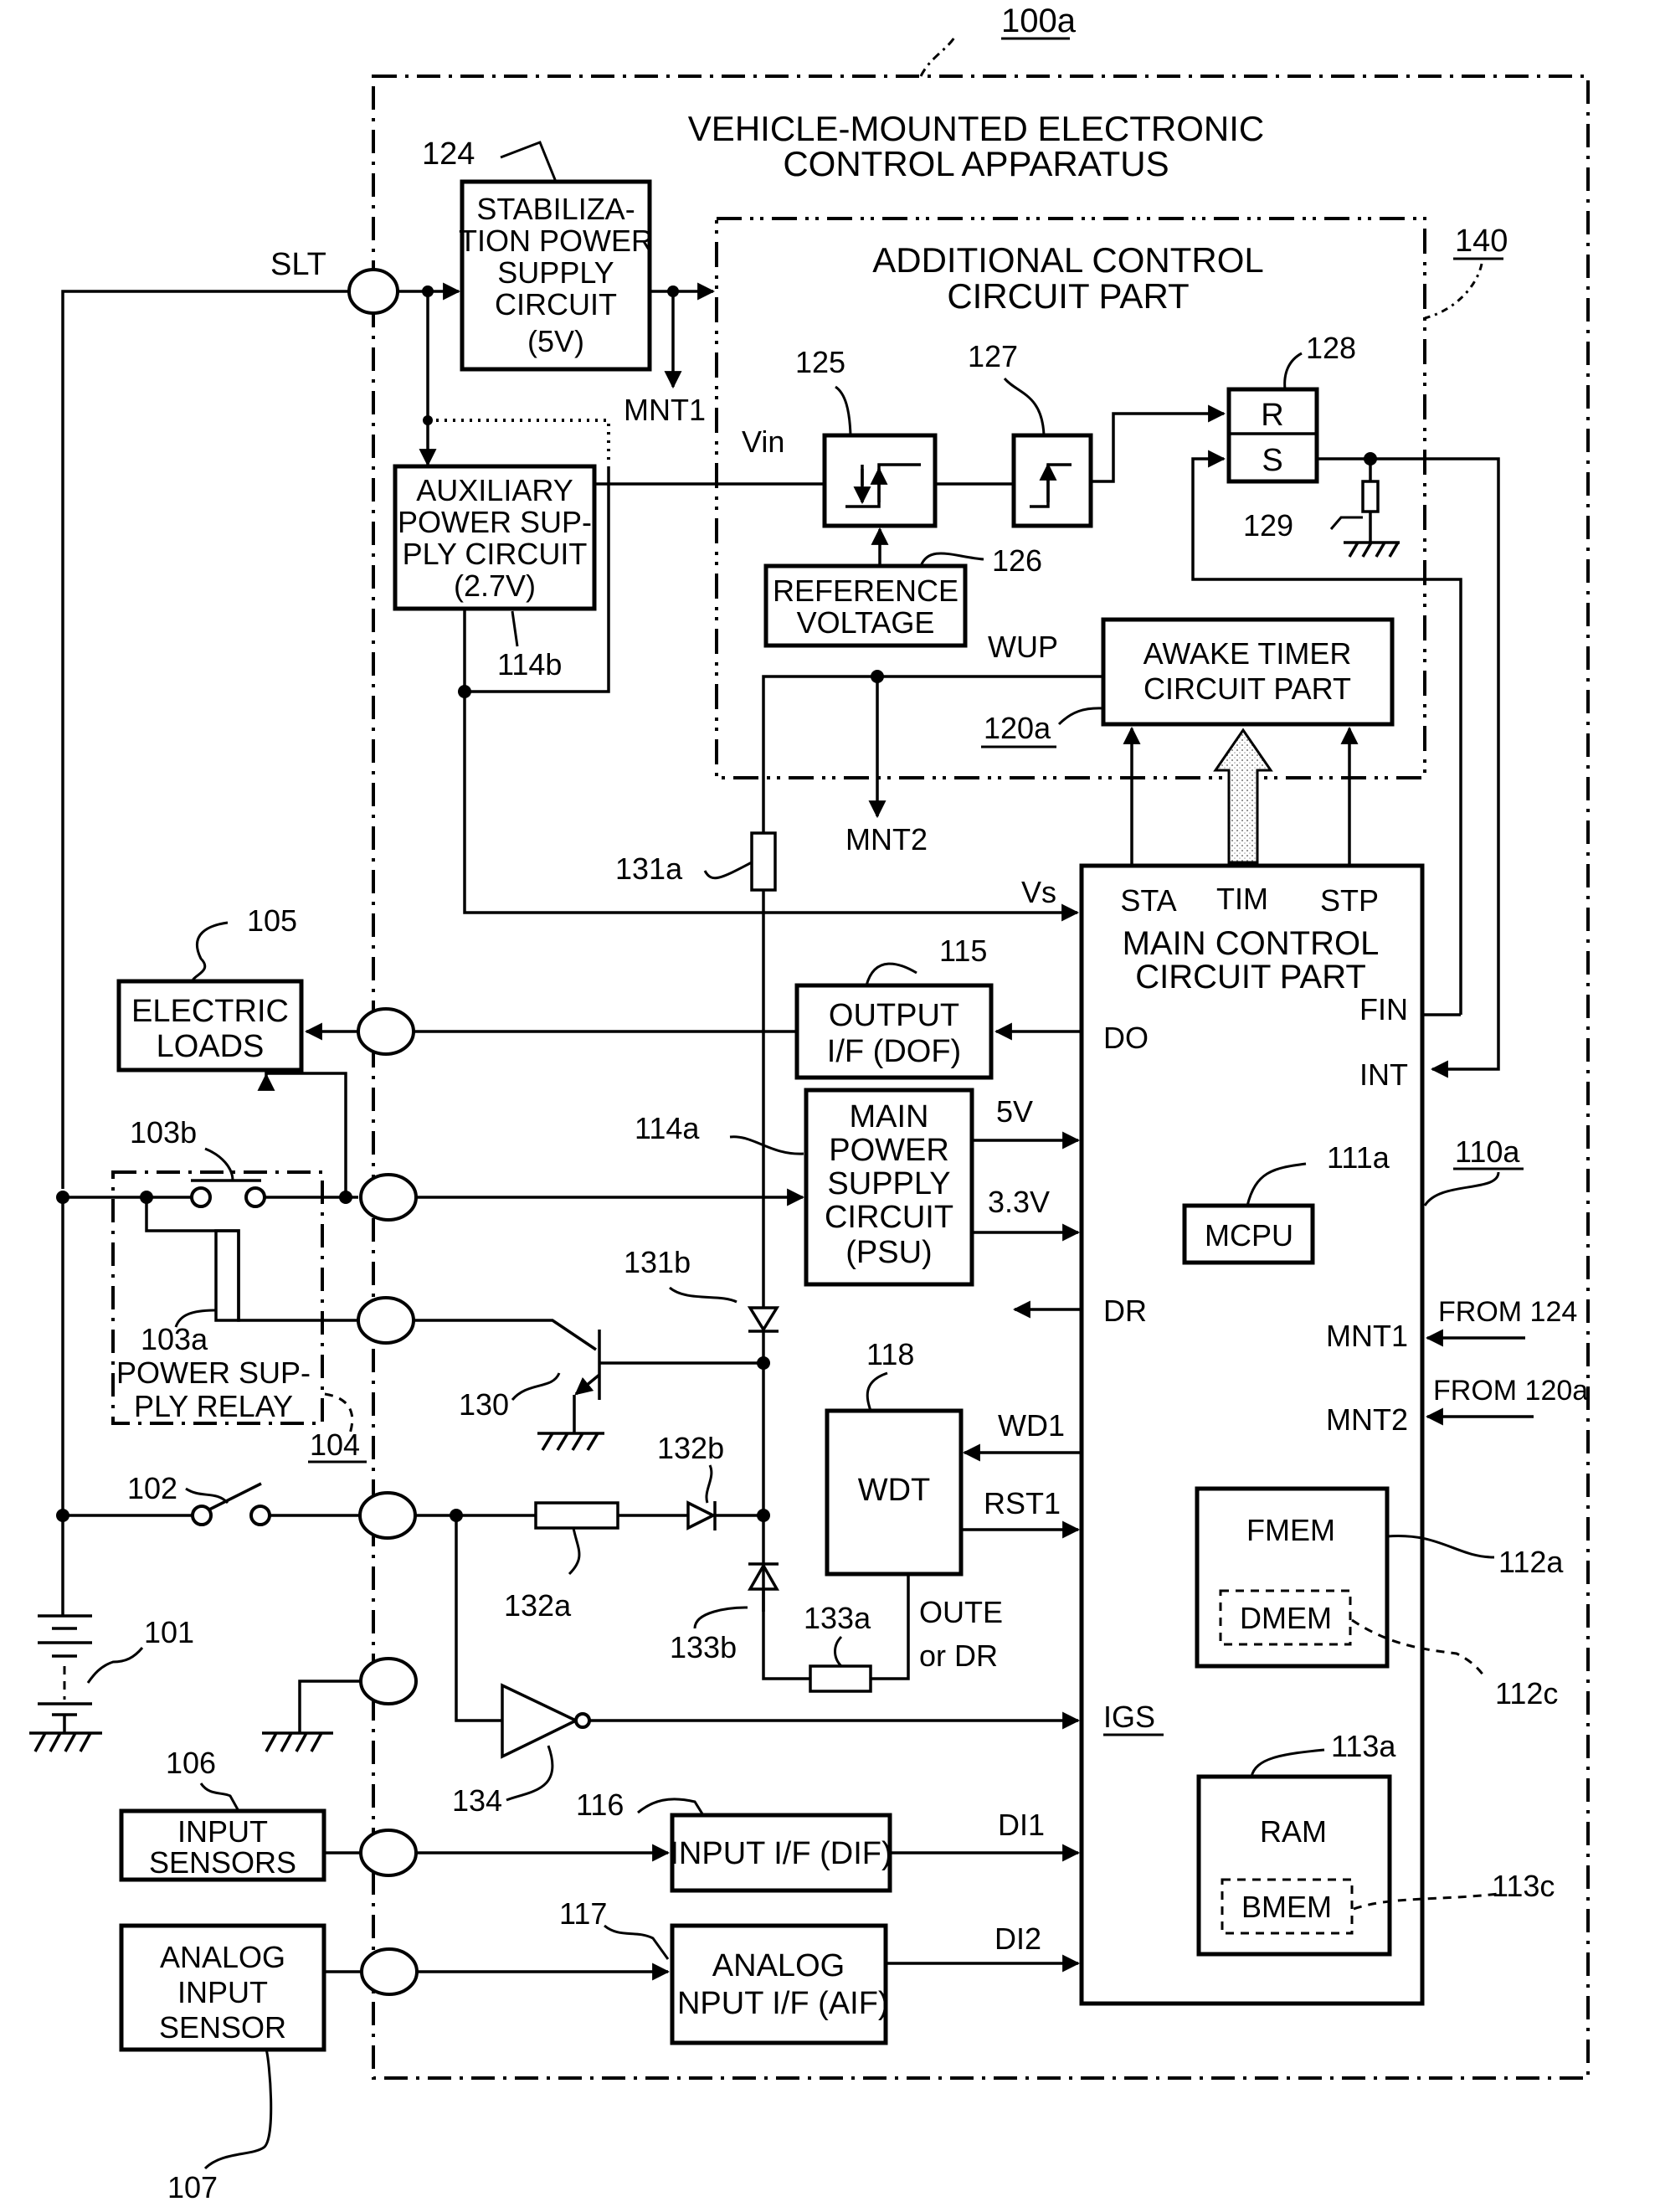 The image size is (1660, 2212). What do you see at coordinates (1017, 560) in the screenshot?
I see `refv-ref: 126` at bounding box center [1017, 560].